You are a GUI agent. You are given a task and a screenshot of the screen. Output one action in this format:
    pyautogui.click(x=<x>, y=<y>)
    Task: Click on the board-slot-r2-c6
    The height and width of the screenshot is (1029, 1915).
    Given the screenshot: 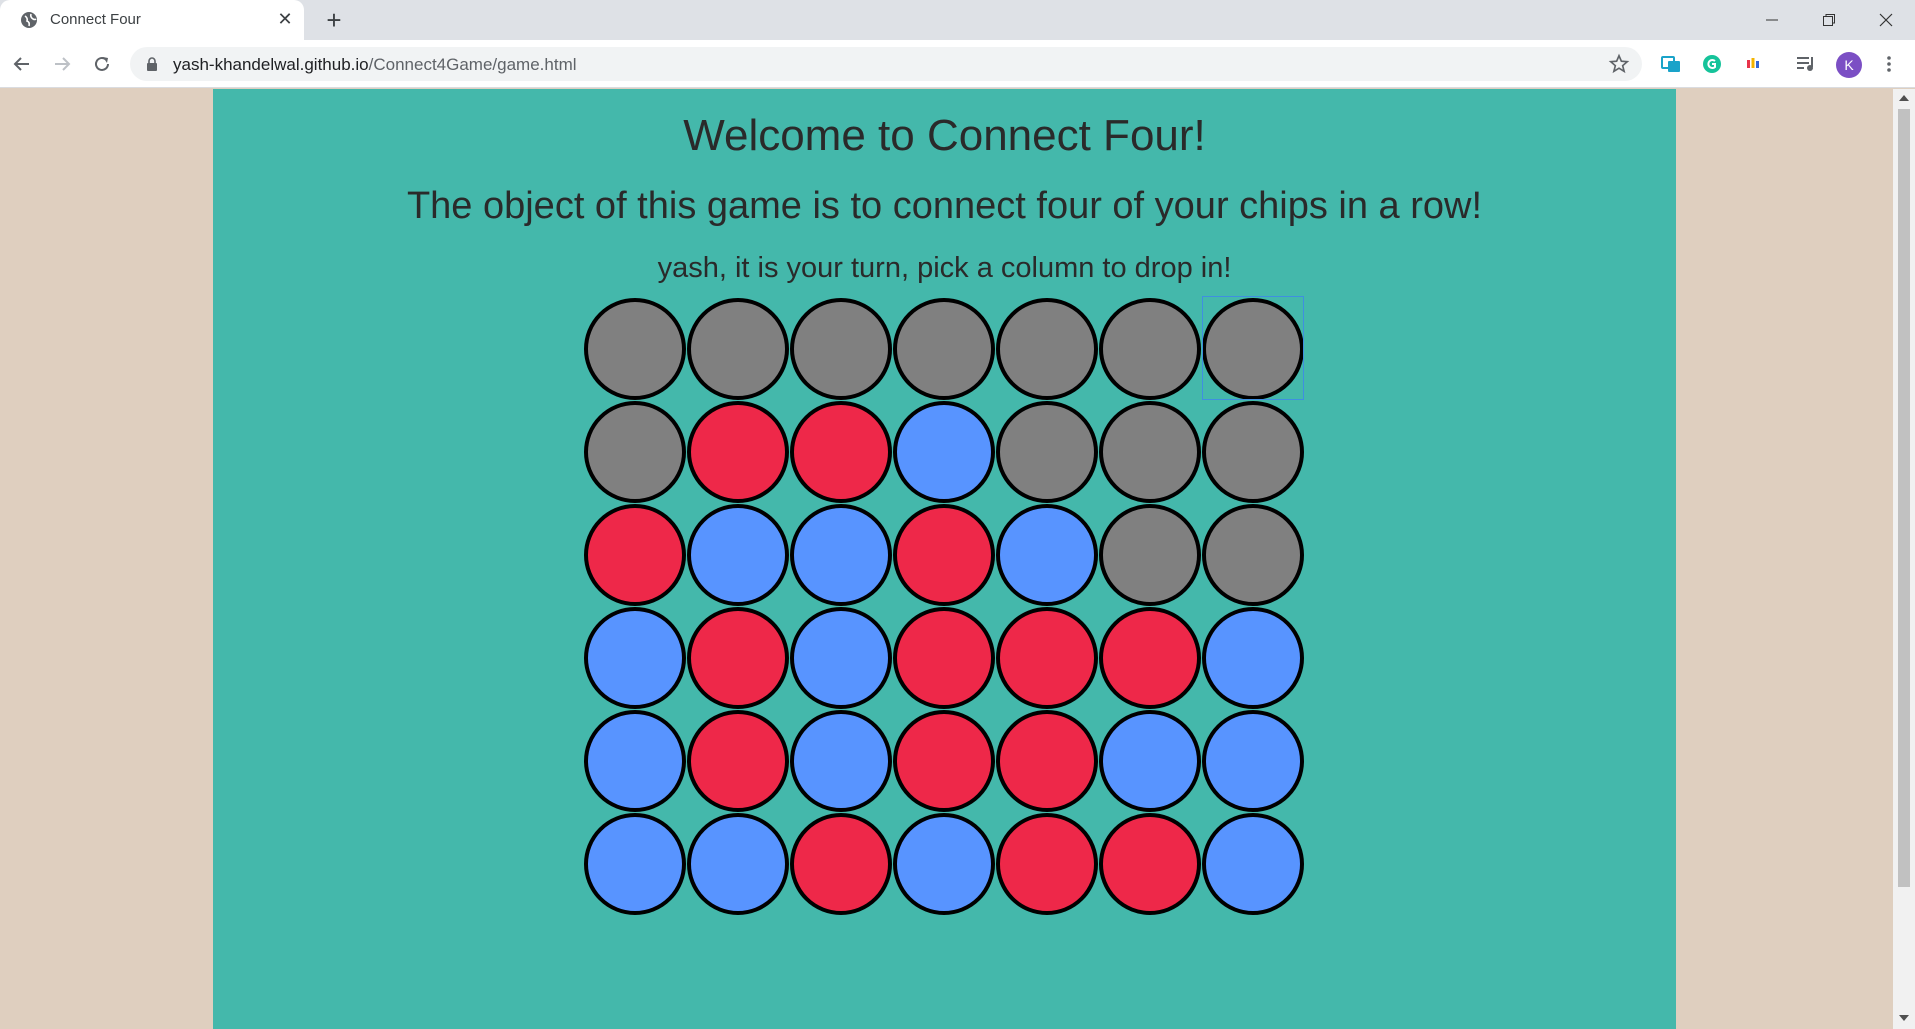 What is the action you would take?
    pyautogui.click(x=1150, y=452)
    